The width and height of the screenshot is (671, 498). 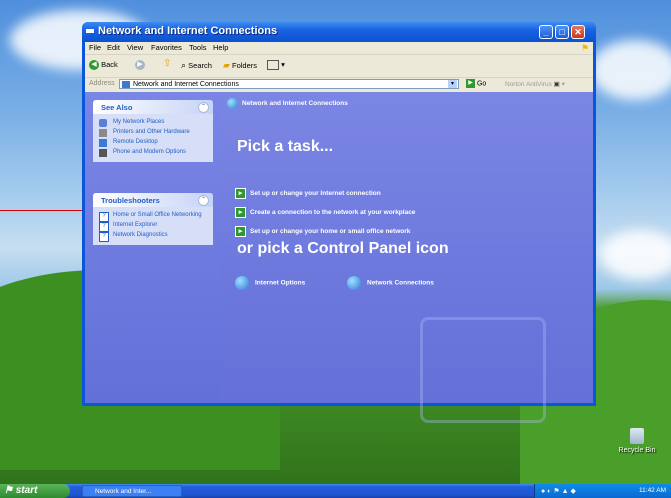 I want to click on minimize-button: _, so click(x=546, y=32).